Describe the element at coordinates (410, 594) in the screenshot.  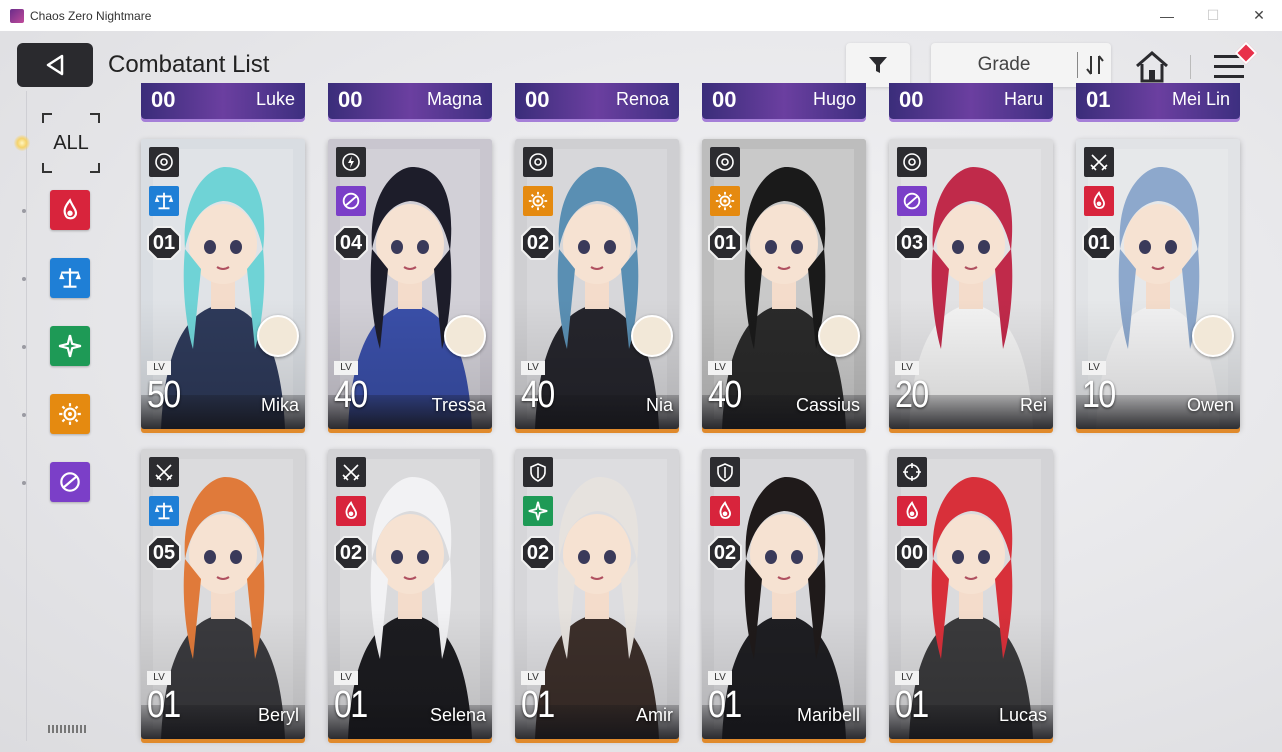
I see `character-card: 02 LV 01 Selena` at that location.